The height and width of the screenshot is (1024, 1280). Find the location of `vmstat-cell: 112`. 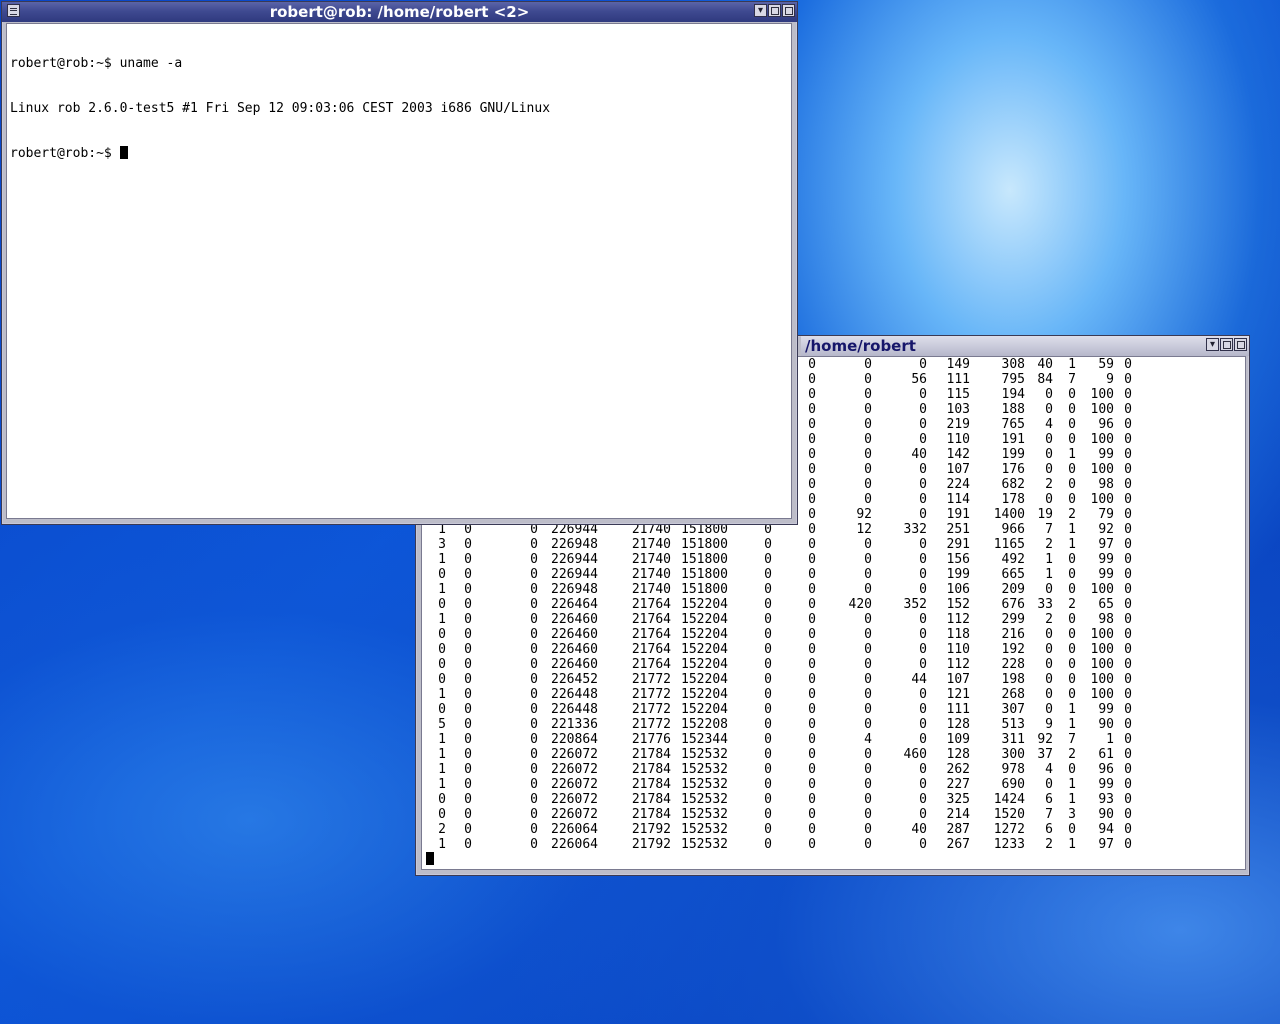

vmstat-cell: 112 is located at coordinates (958, 664).